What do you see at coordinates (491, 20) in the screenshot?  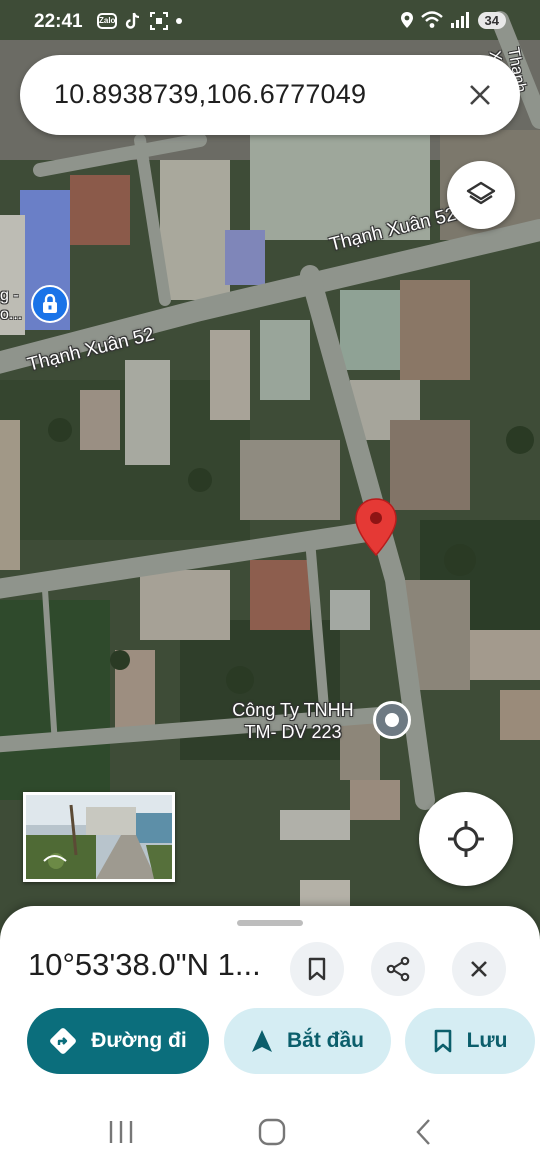 I see `battery-icon: 34` at bounding box center [491, 20].